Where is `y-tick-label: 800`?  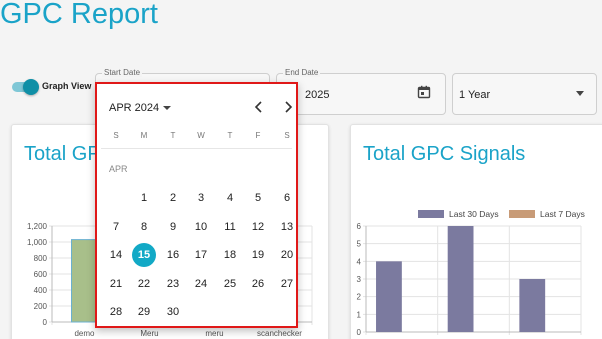
y-tick-label: 800 is located at coordinates (41, 258).